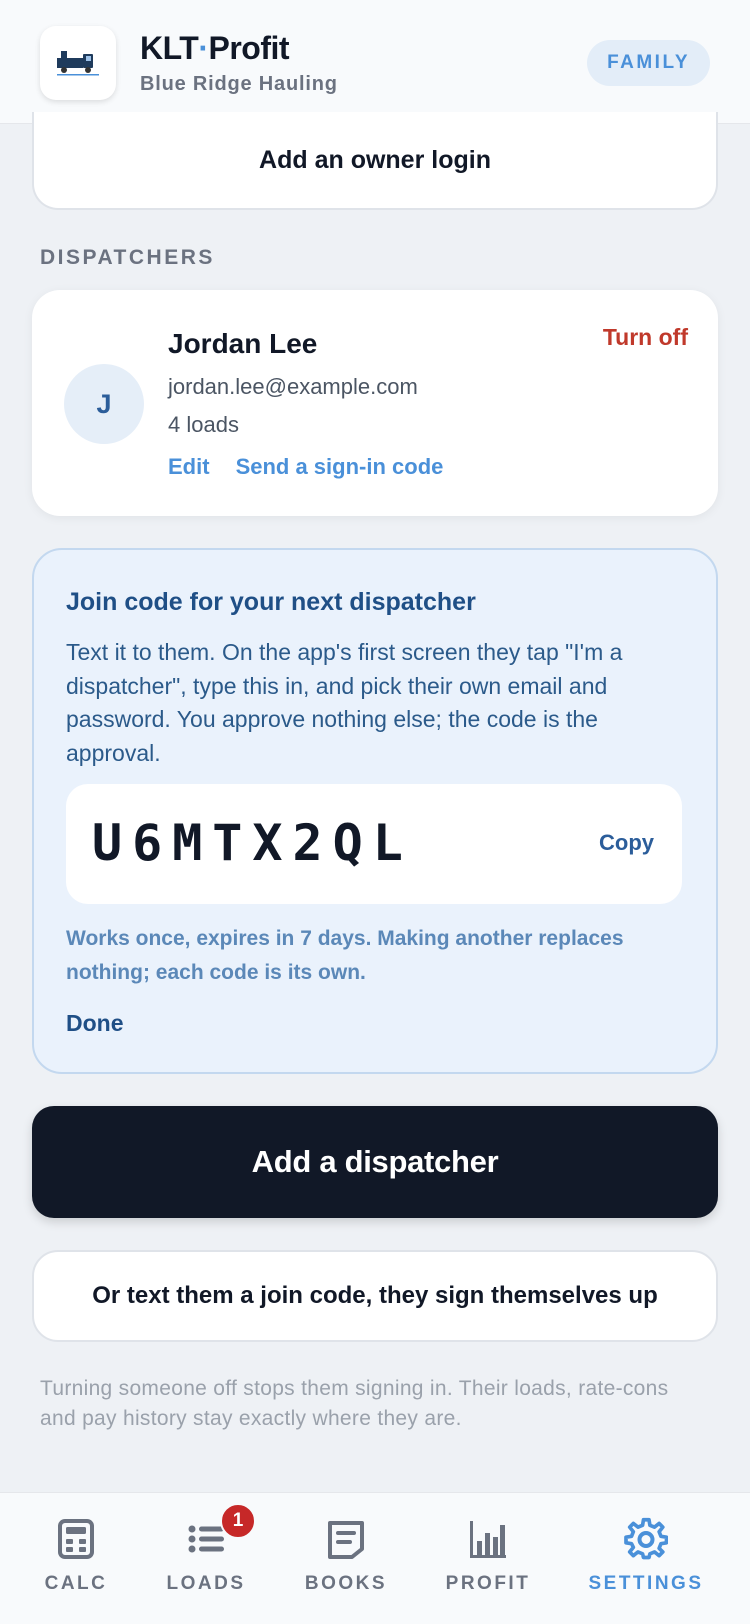 The width and height of the screenshot is (750, 1624). I want to click on edit-dispatcher-link: Edit, so click(189, 467).